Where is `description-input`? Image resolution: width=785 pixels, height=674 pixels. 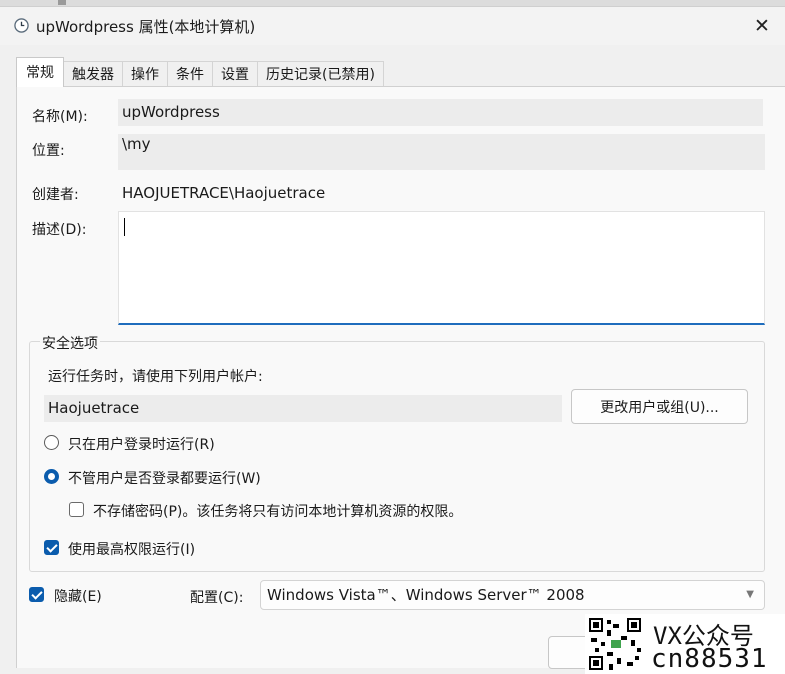 description-input is located at coordinates (441, 268).